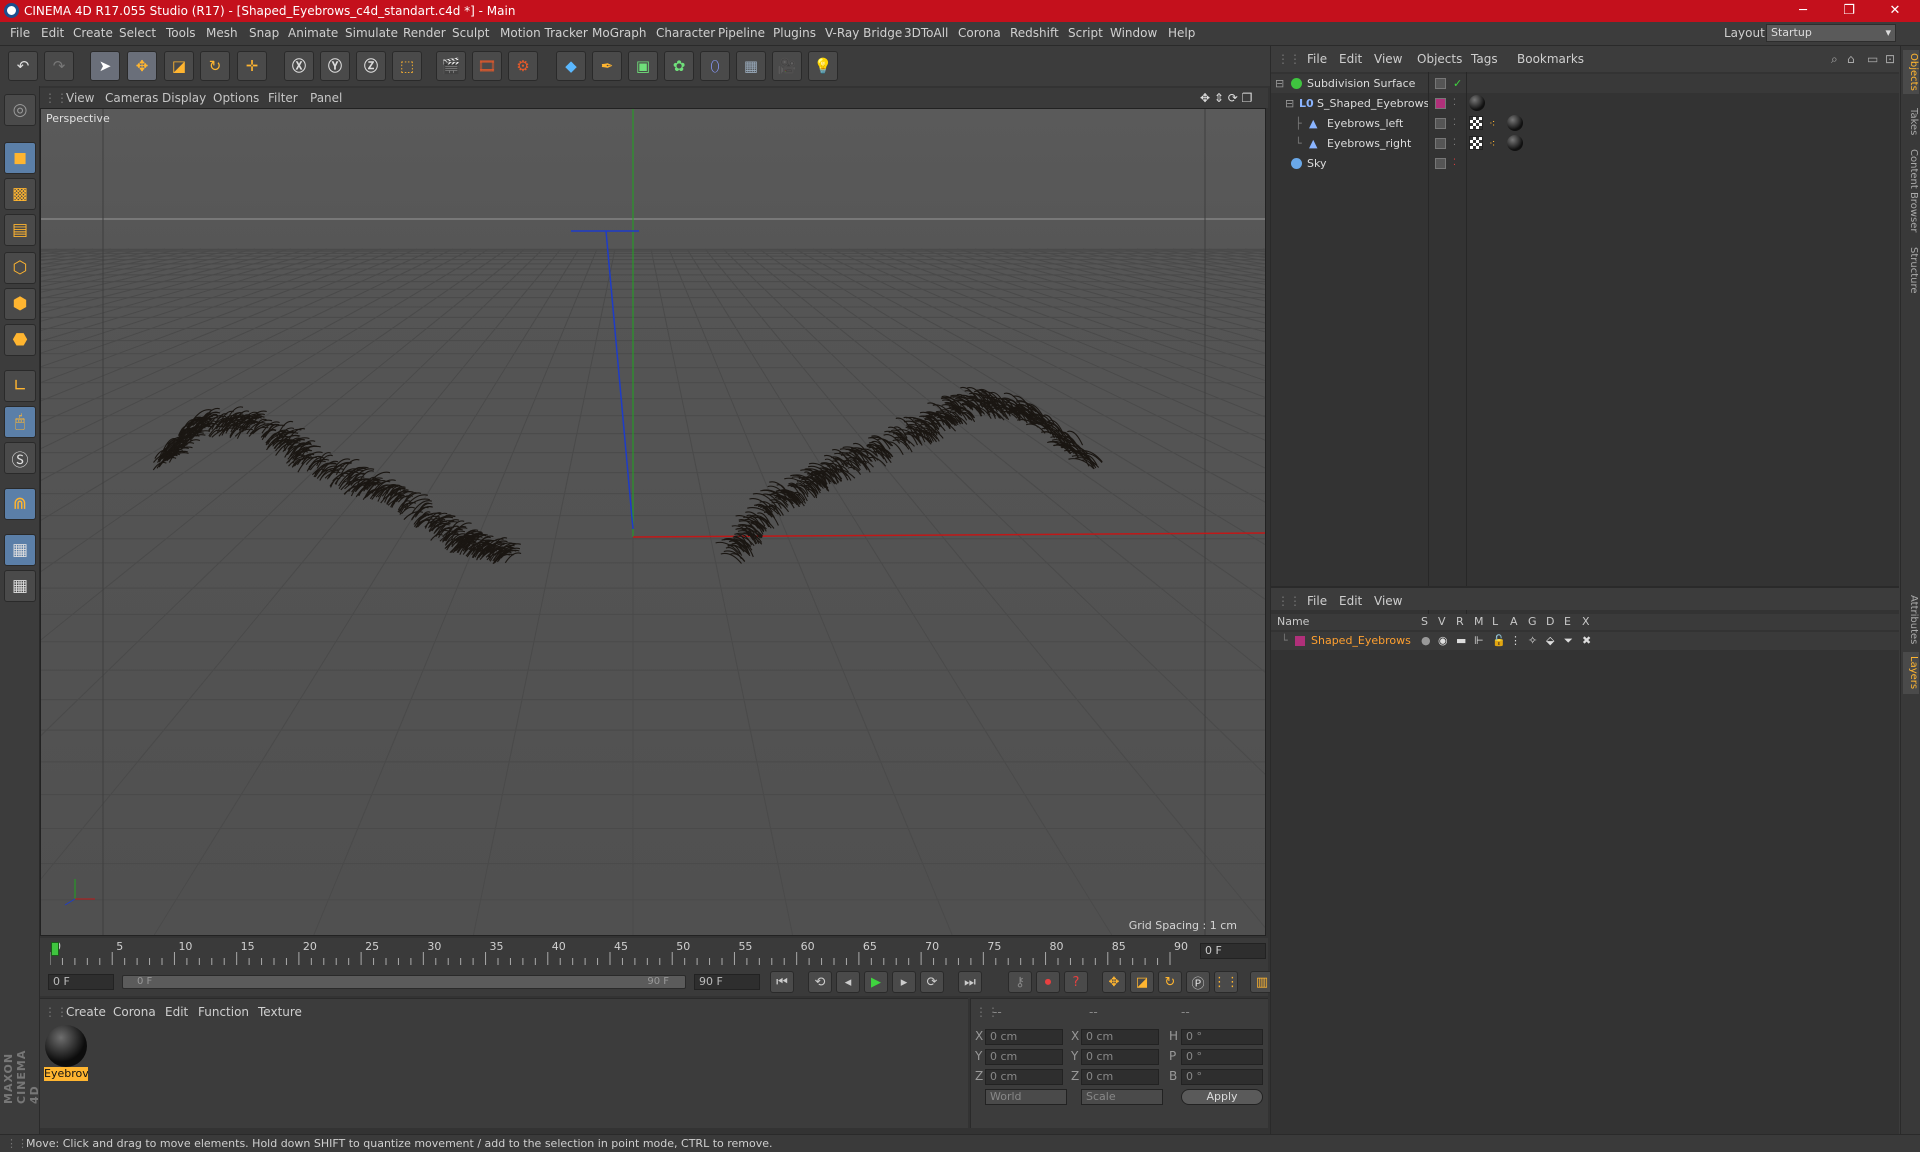 The height and width of the screenshot is (1152, 1920). Describe the element at coordinates (932, 982) in the screenshot. I see `next-key-button: ⟳` at that location.